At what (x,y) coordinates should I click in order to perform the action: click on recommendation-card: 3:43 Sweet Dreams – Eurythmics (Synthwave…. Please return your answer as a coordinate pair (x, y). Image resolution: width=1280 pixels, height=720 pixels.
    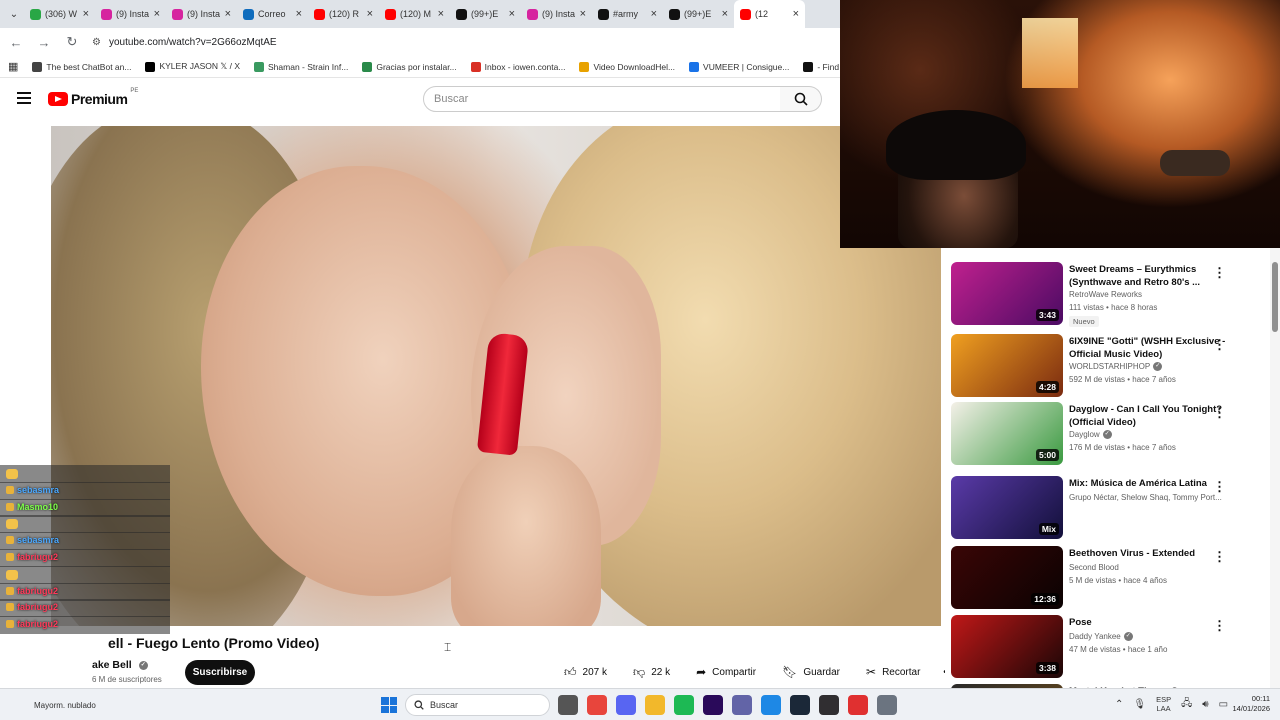
    Looking at the image, I should click on (1111, 295).